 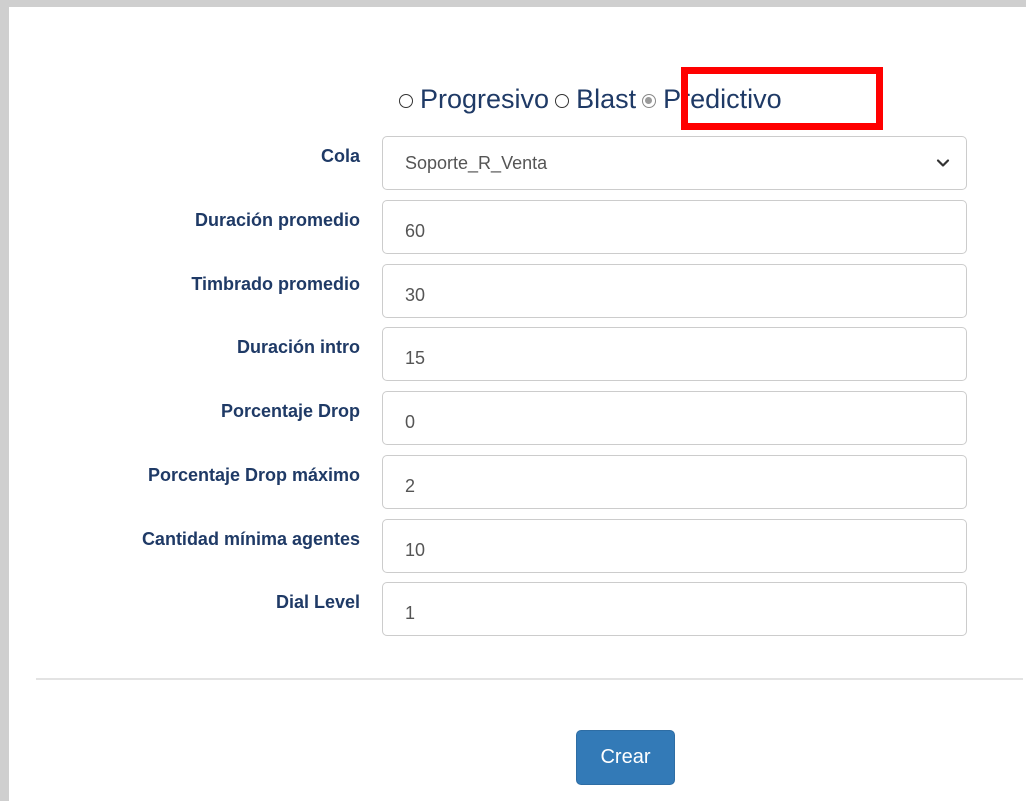 What do you see at coordinates (674, 609) in the screenshot?
I see `dial-level-input: 1` at bounding box center [674, 609].